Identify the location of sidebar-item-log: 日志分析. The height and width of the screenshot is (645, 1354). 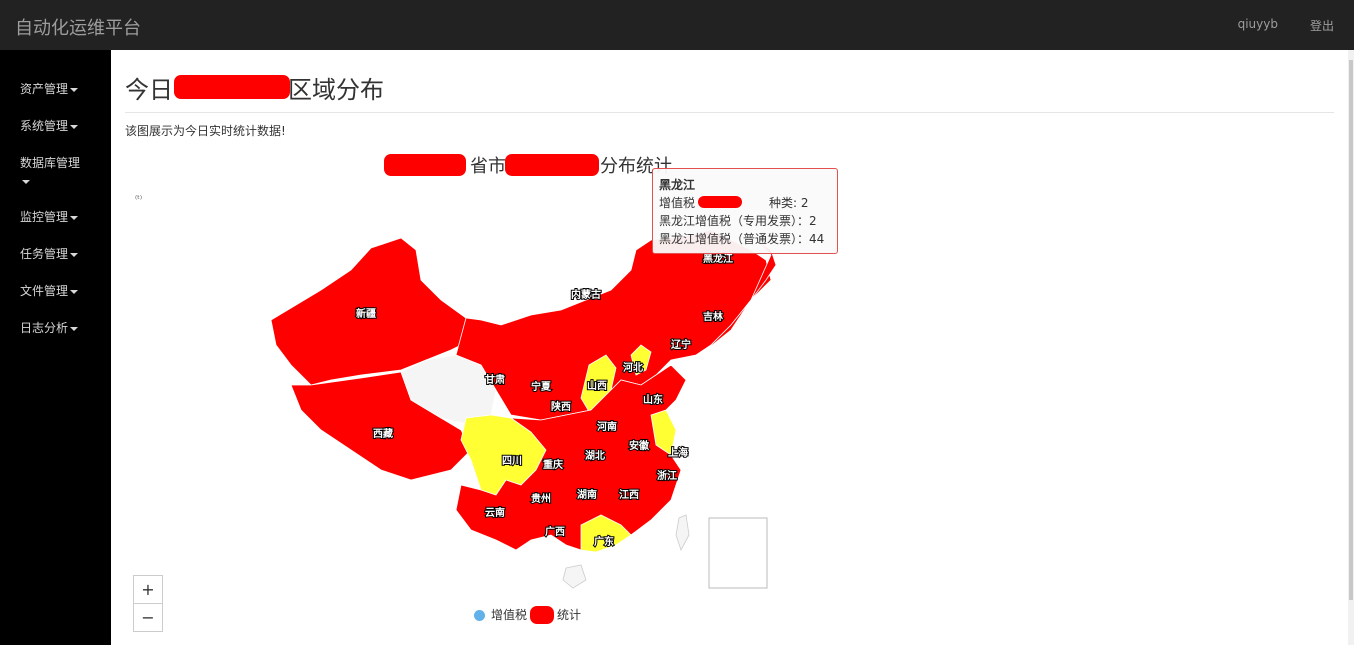
(49, 328).